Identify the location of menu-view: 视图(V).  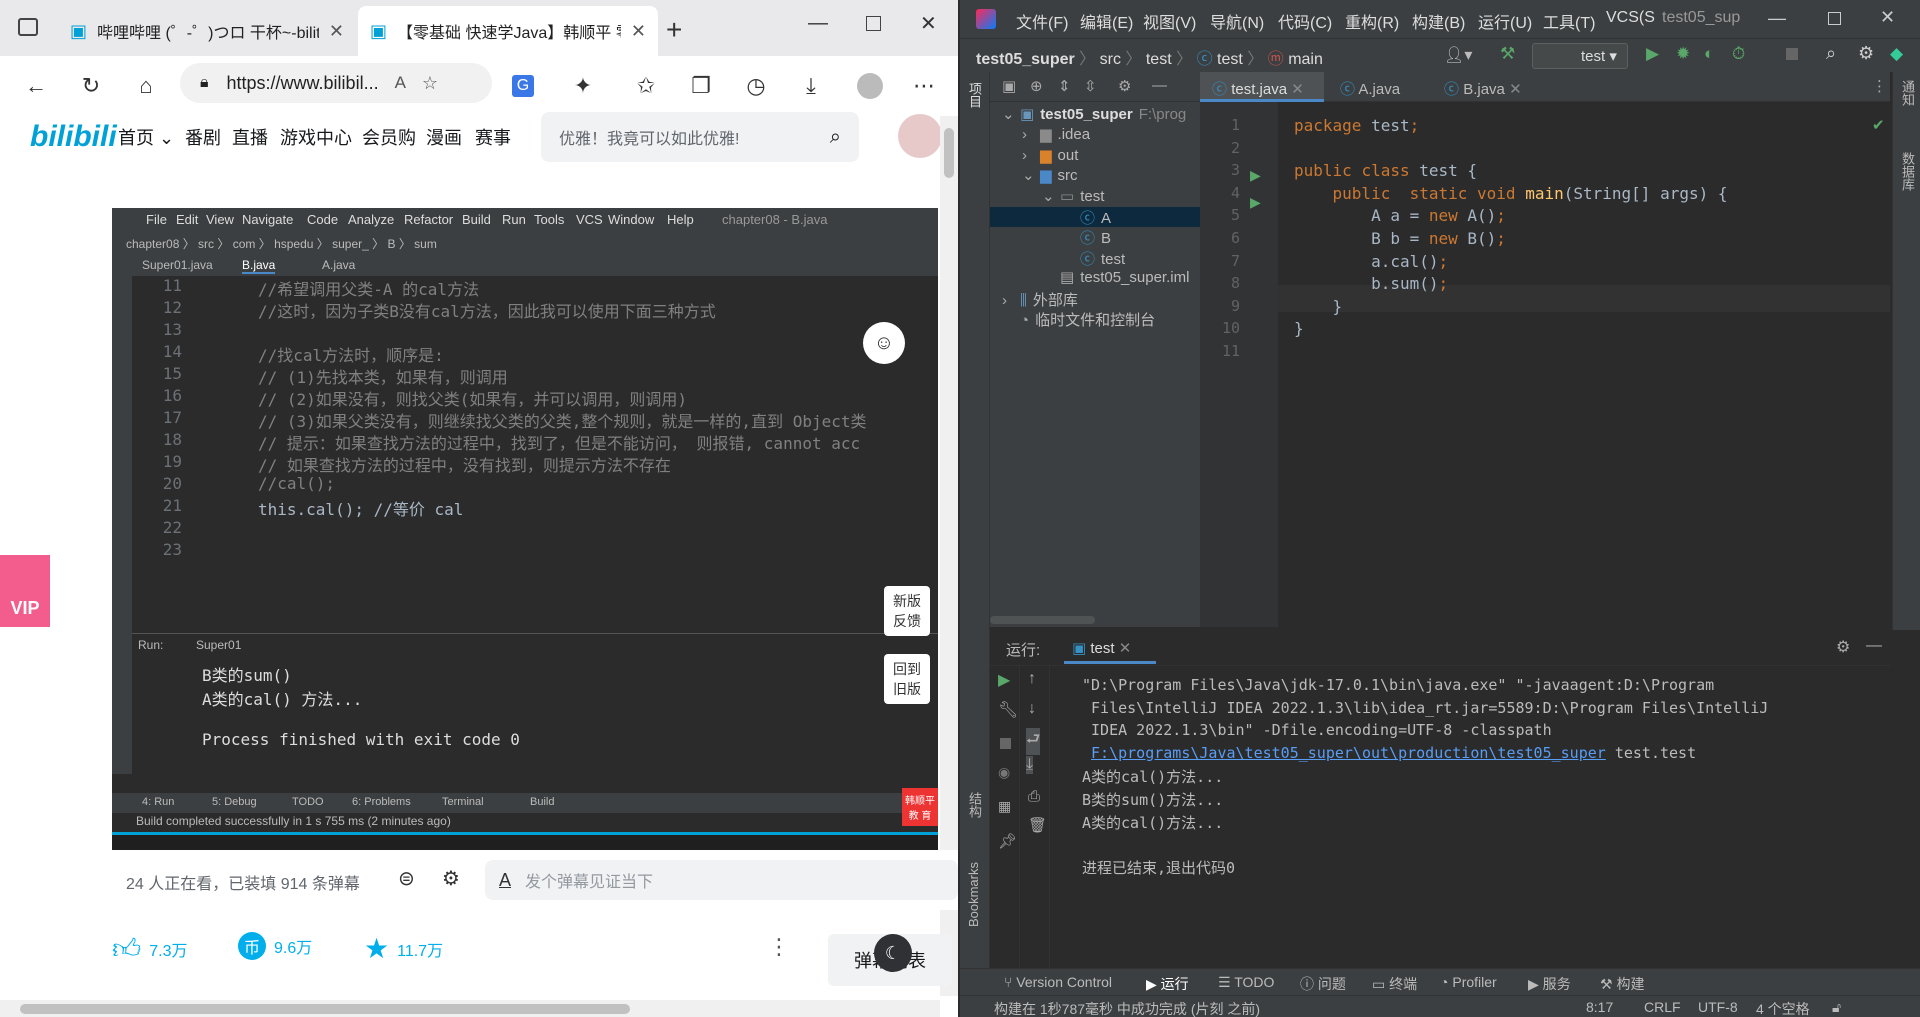
(1169, 21).